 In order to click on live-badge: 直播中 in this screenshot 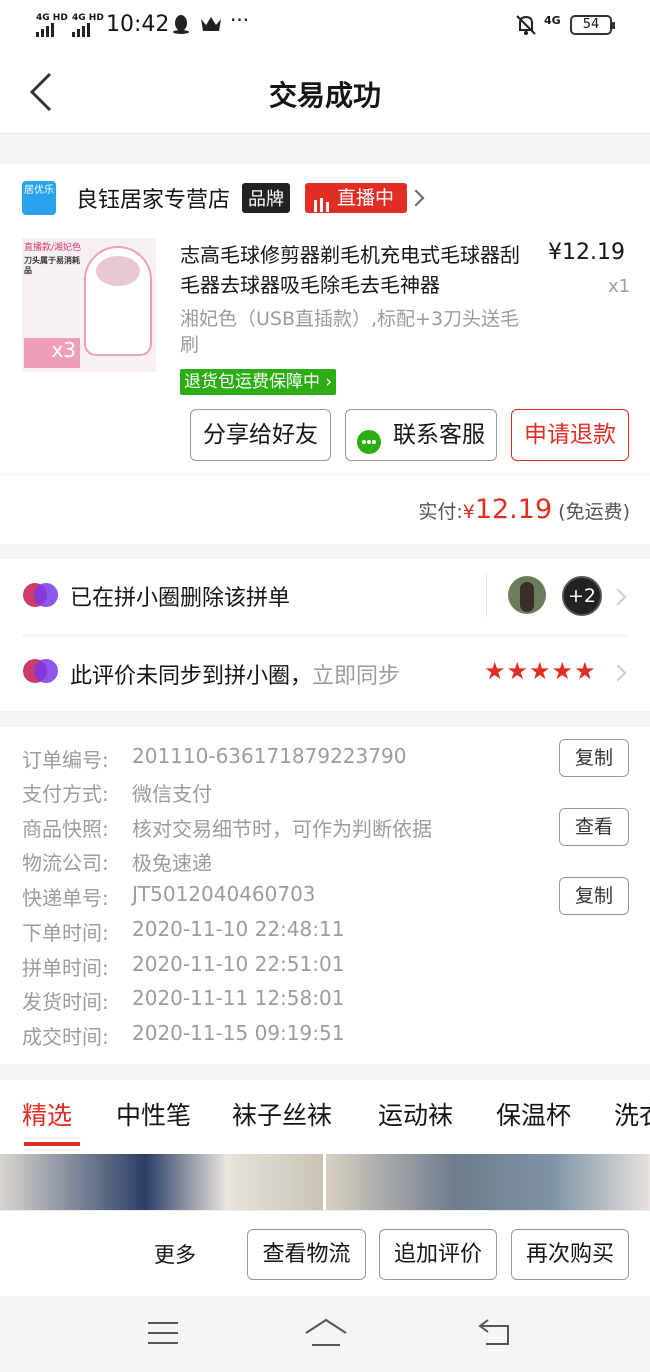, I will do `click(356, 198)`.